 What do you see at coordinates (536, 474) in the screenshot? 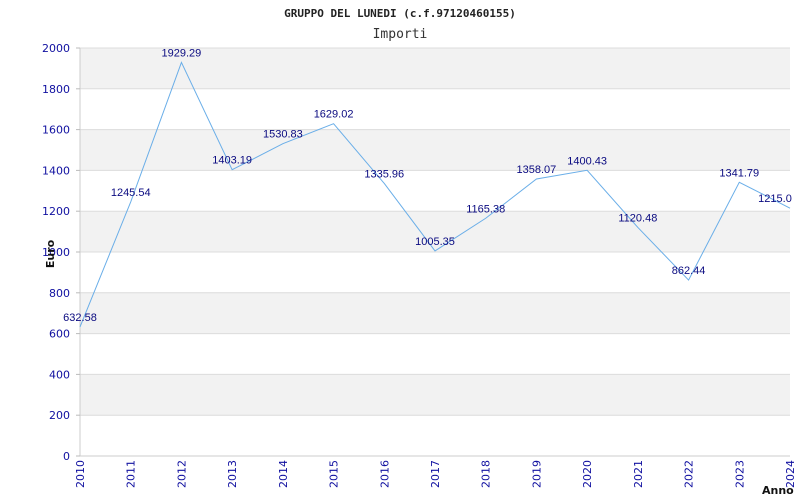
I see `x-tick-label: 2019` at bounding box center [536, 474].